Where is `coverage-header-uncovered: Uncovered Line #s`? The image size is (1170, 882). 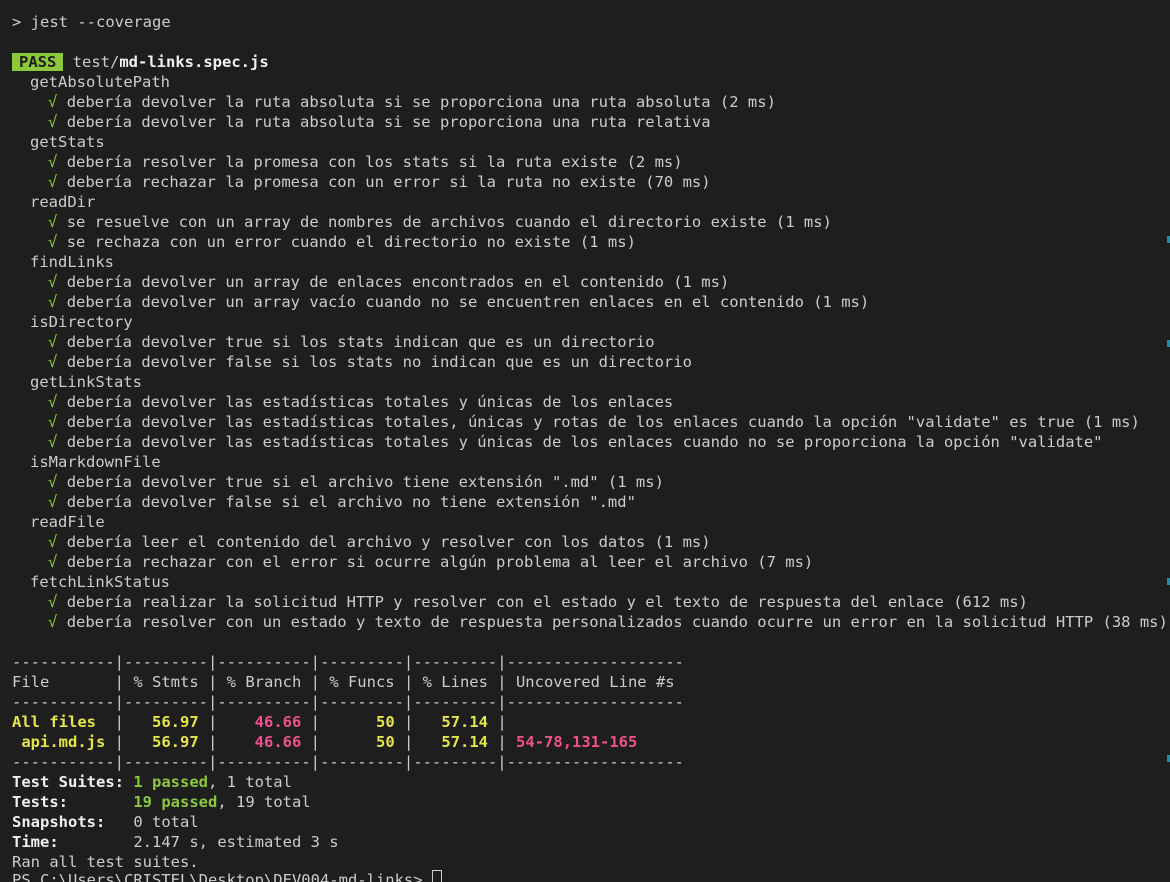
coverage-header-uncovered: Uncovered Line #s is located at coordinates (595, 682).